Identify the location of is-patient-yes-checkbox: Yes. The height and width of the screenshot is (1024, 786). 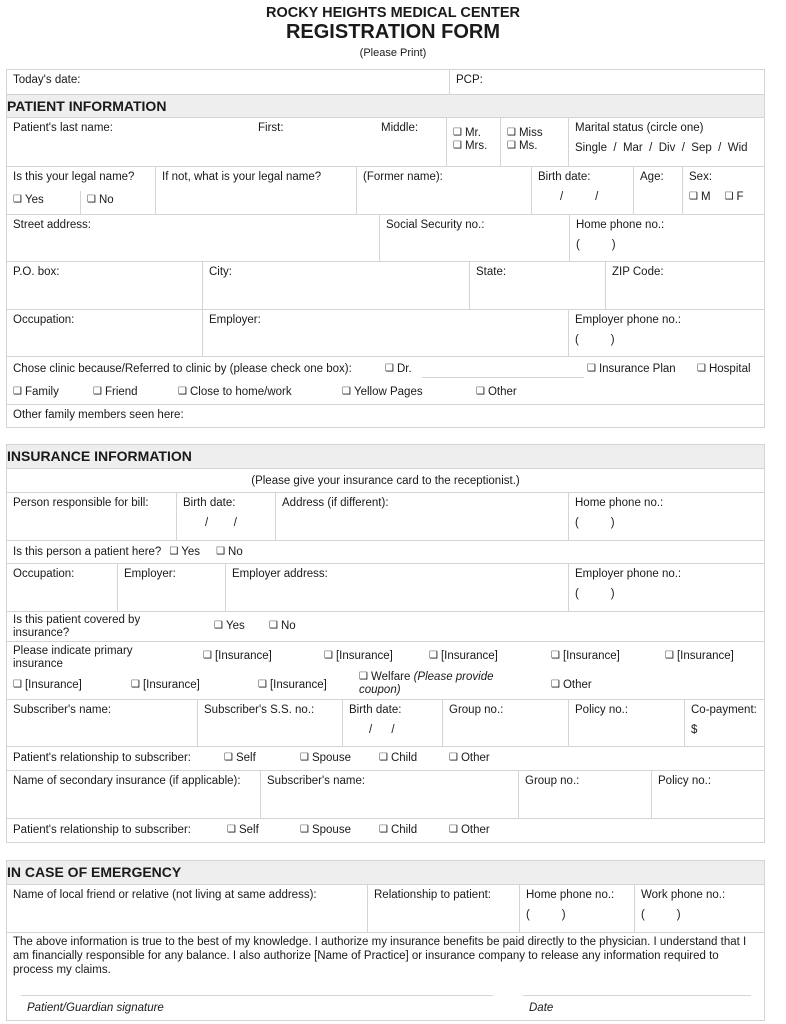
(184, 552).